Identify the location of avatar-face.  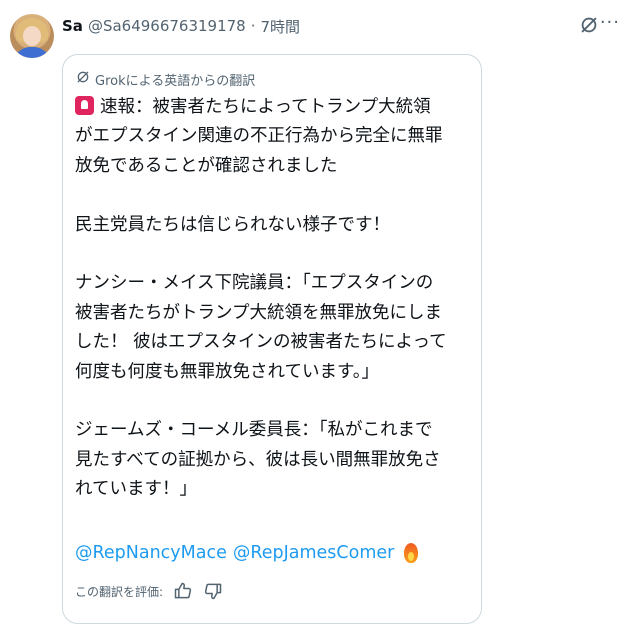
(32, 36).